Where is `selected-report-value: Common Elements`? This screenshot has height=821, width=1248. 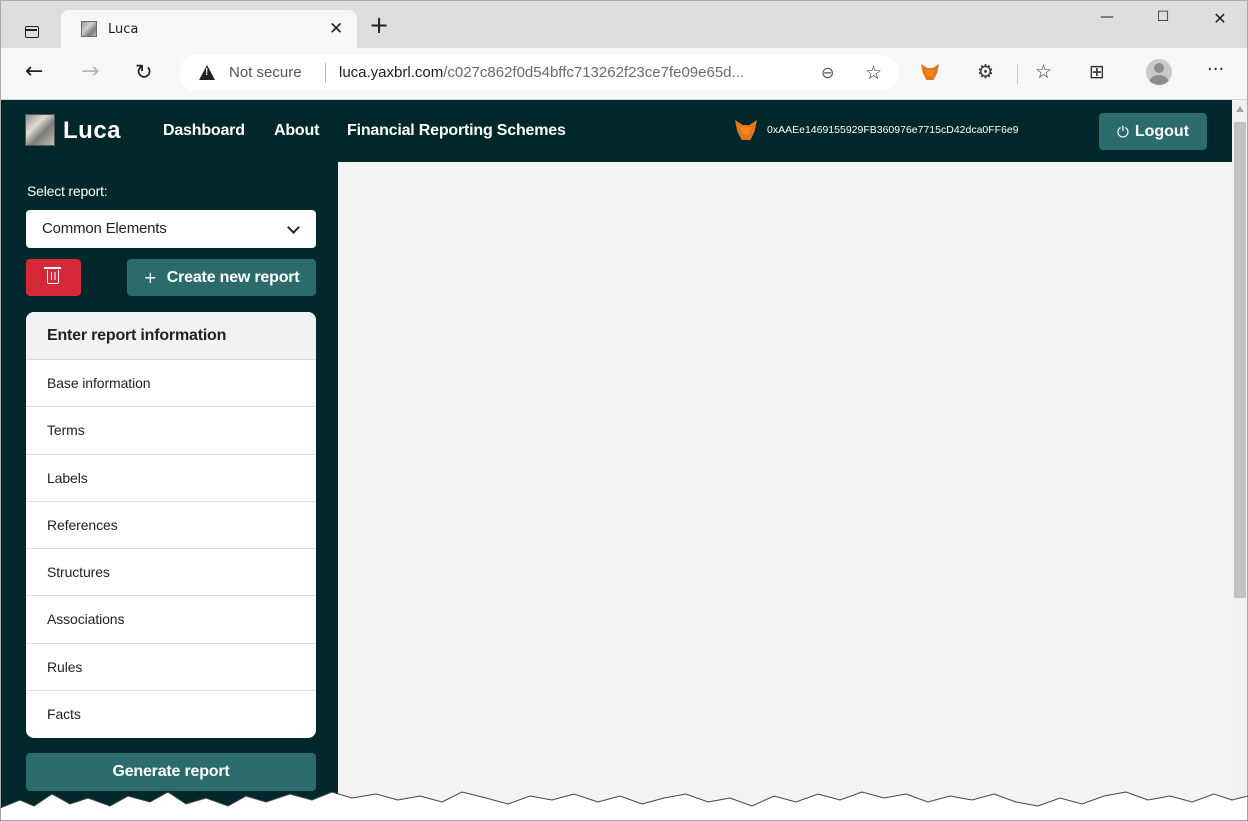 selected-report-value: Common Elements is located at coordinates (104, 228).